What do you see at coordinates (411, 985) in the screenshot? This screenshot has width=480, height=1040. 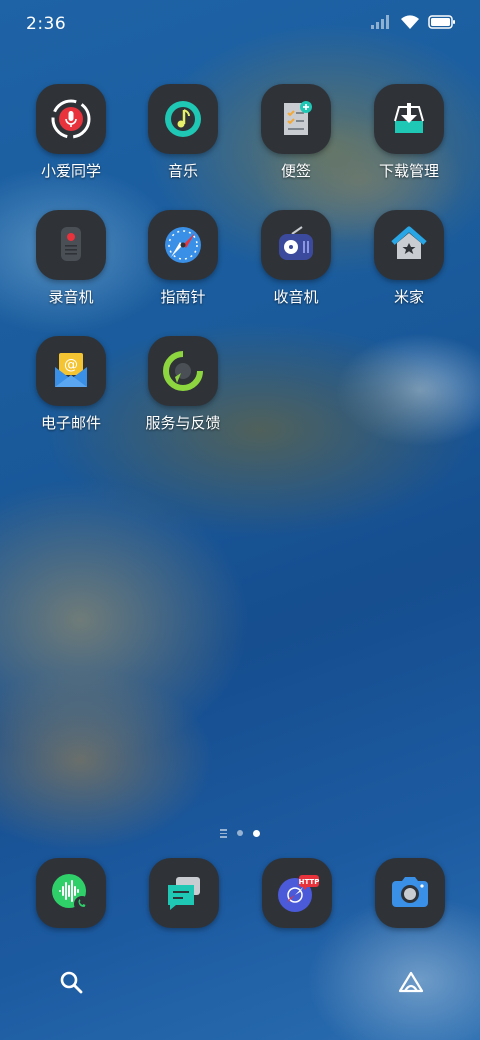 I see `assistant-icon` at bounding box center [411, 985].